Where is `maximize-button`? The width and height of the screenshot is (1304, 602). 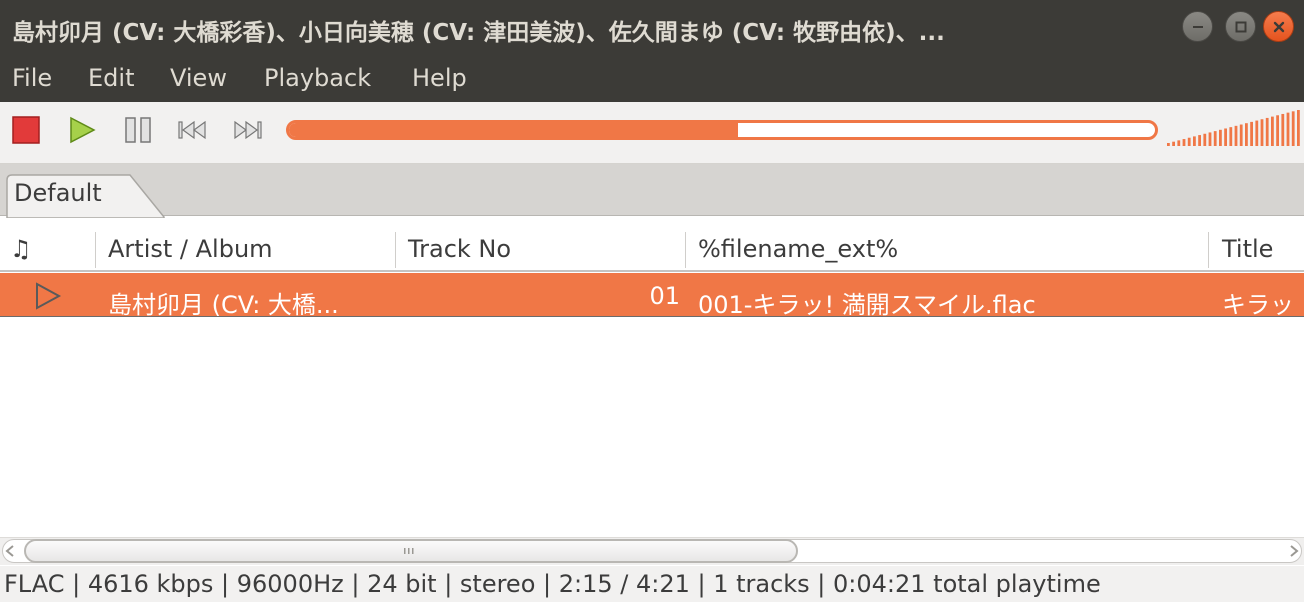
maximize-button is located at coordinates (1240, 26).